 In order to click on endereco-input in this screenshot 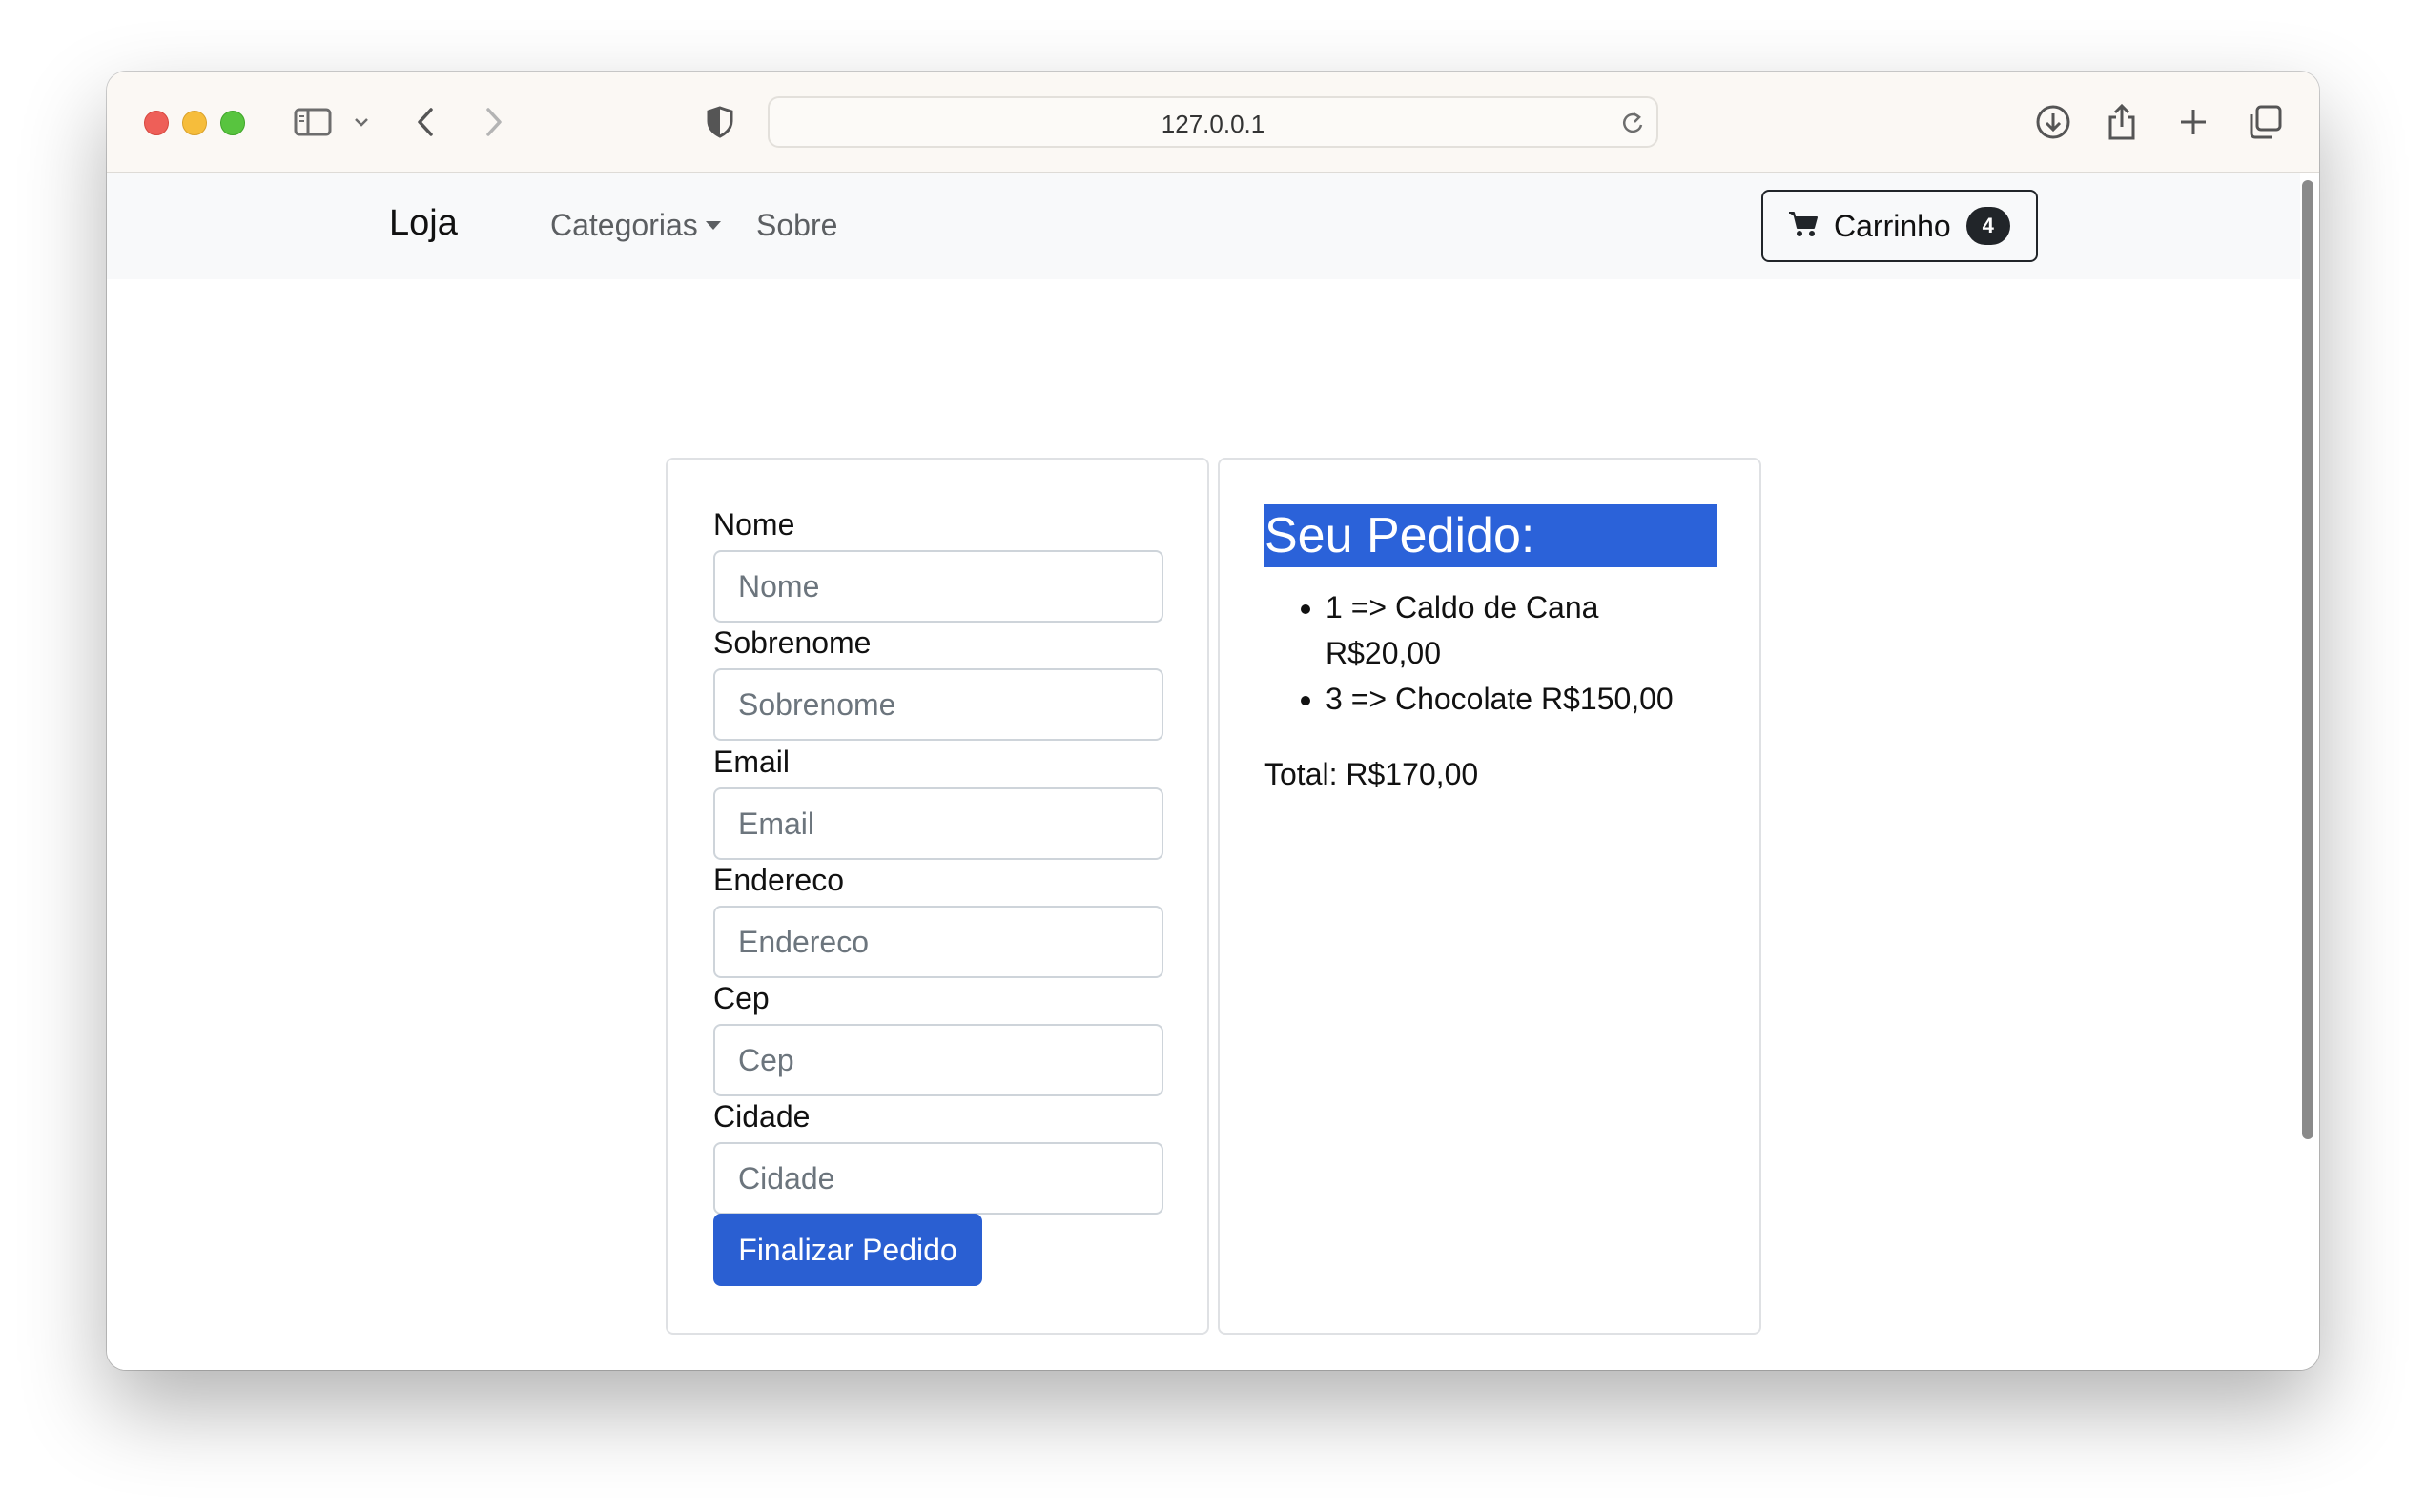, I will do `click(938, 942)`.